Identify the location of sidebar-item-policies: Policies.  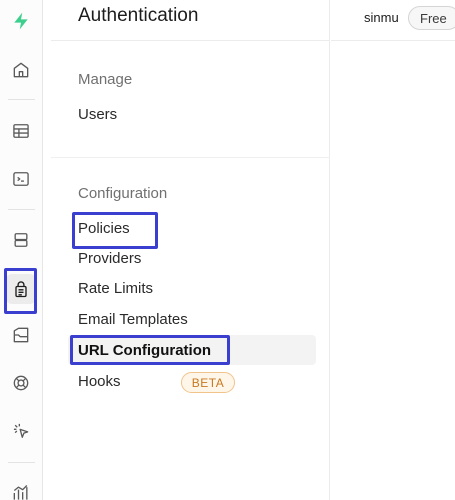
(104, 228).